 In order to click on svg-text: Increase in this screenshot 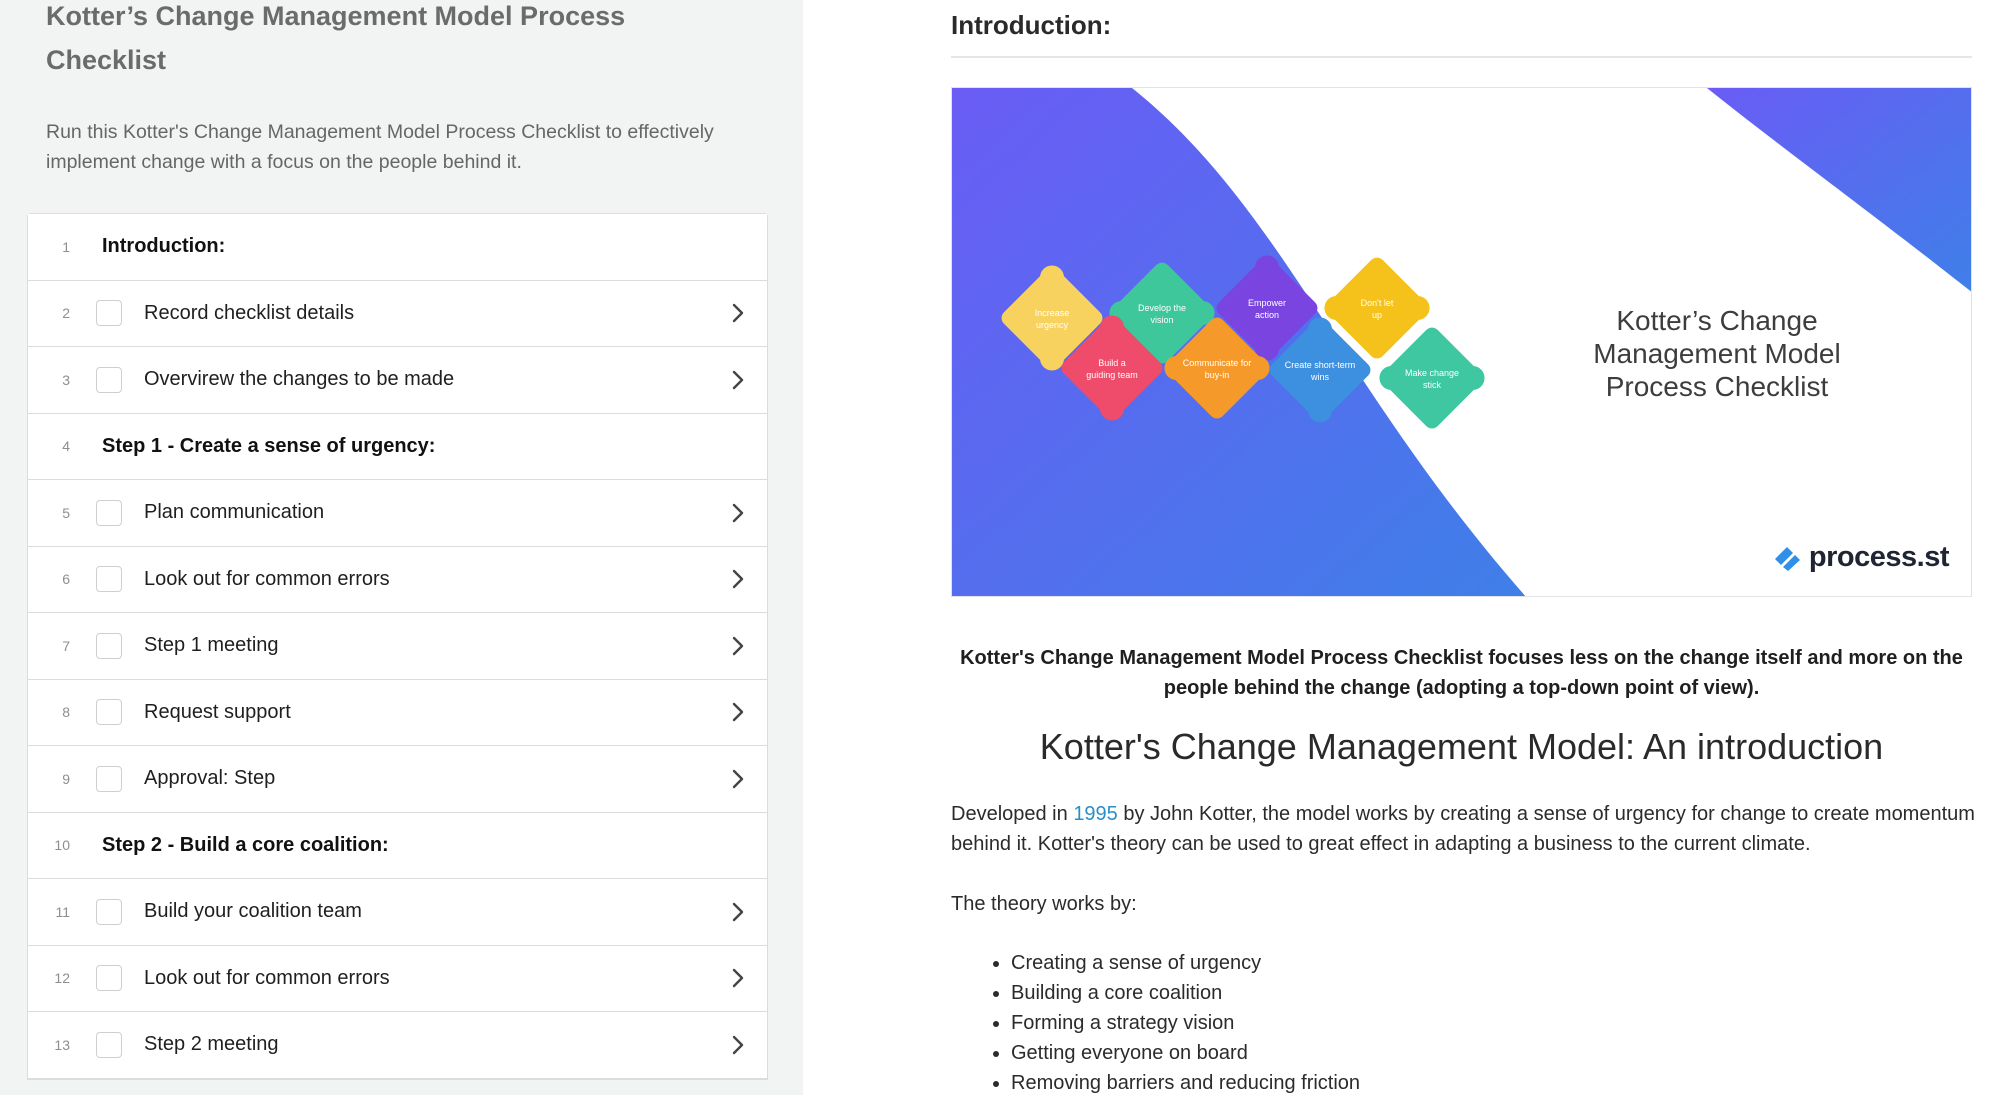, I will do `click(1052, 313)`.